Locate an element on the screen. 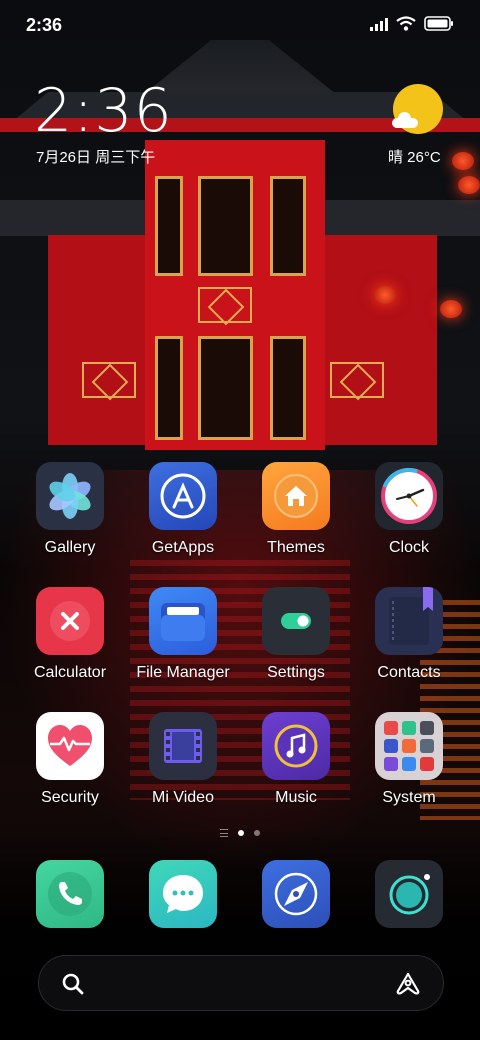 This screenshot has width=480, height=1040. search-icon is located at coordinates (73, 986).